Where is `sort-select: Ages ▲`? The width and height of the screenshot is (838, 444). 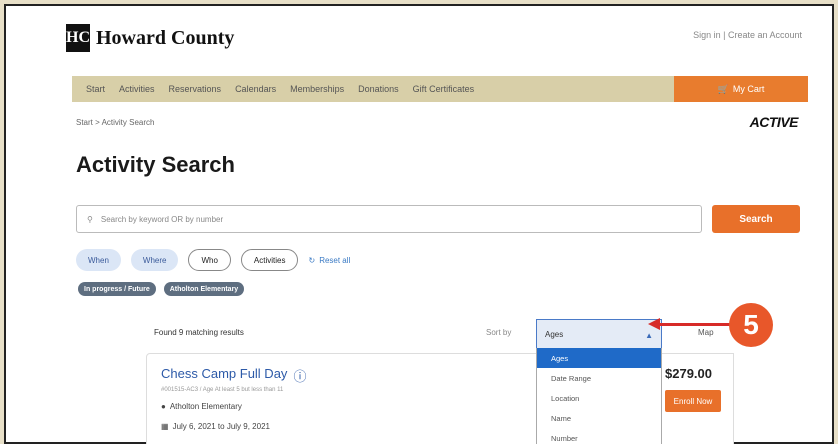 sort-select: Ages ▲ is located at coordinates (599, 334).